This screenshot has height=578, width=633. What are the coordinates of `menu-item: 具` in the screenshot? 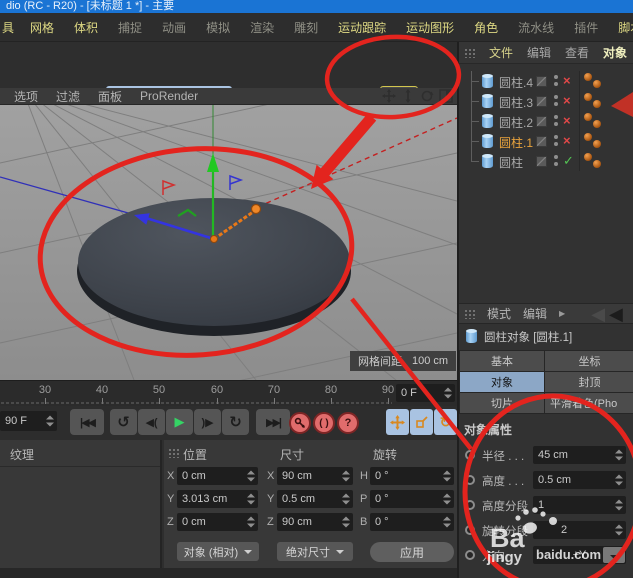 It's located at (11, 27).